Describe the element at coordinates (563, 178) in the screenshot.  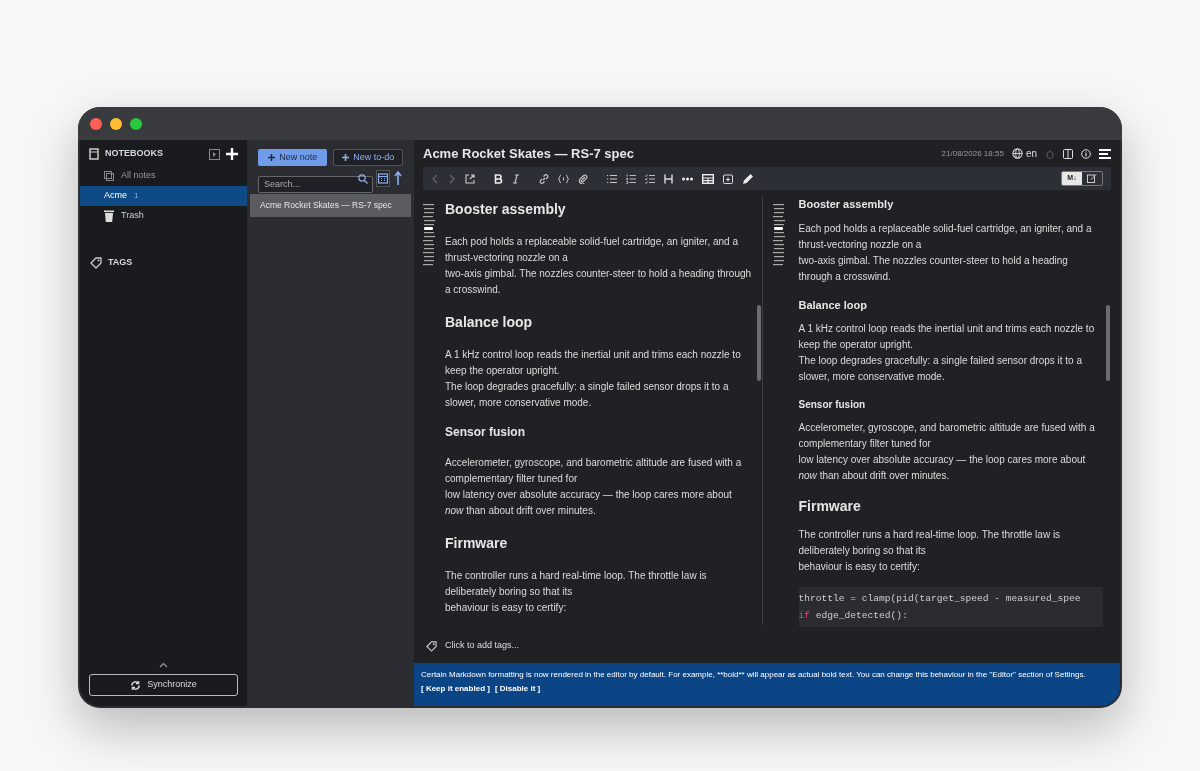
I see `code-icon` at that location.